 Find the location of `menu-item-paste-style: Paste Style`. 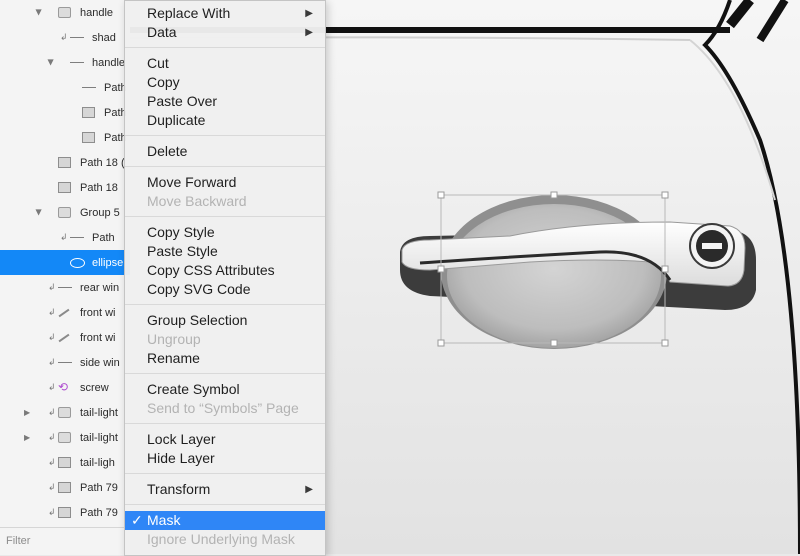

menu-item-paste-style: Paste Style is located at coordinates (225, 251).